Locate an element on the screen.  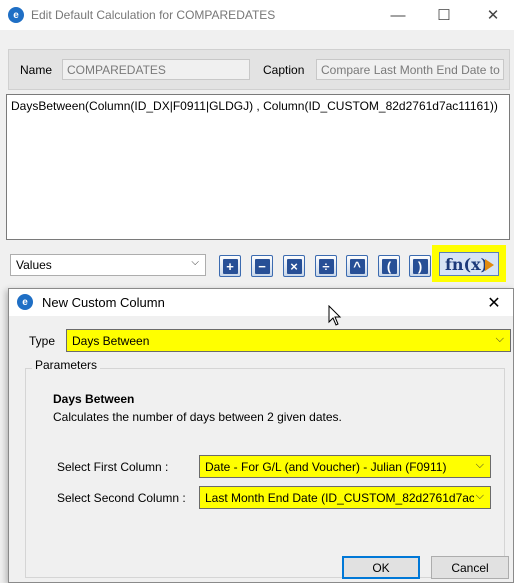
minimize-button: — is located at coordinates (398, 15).